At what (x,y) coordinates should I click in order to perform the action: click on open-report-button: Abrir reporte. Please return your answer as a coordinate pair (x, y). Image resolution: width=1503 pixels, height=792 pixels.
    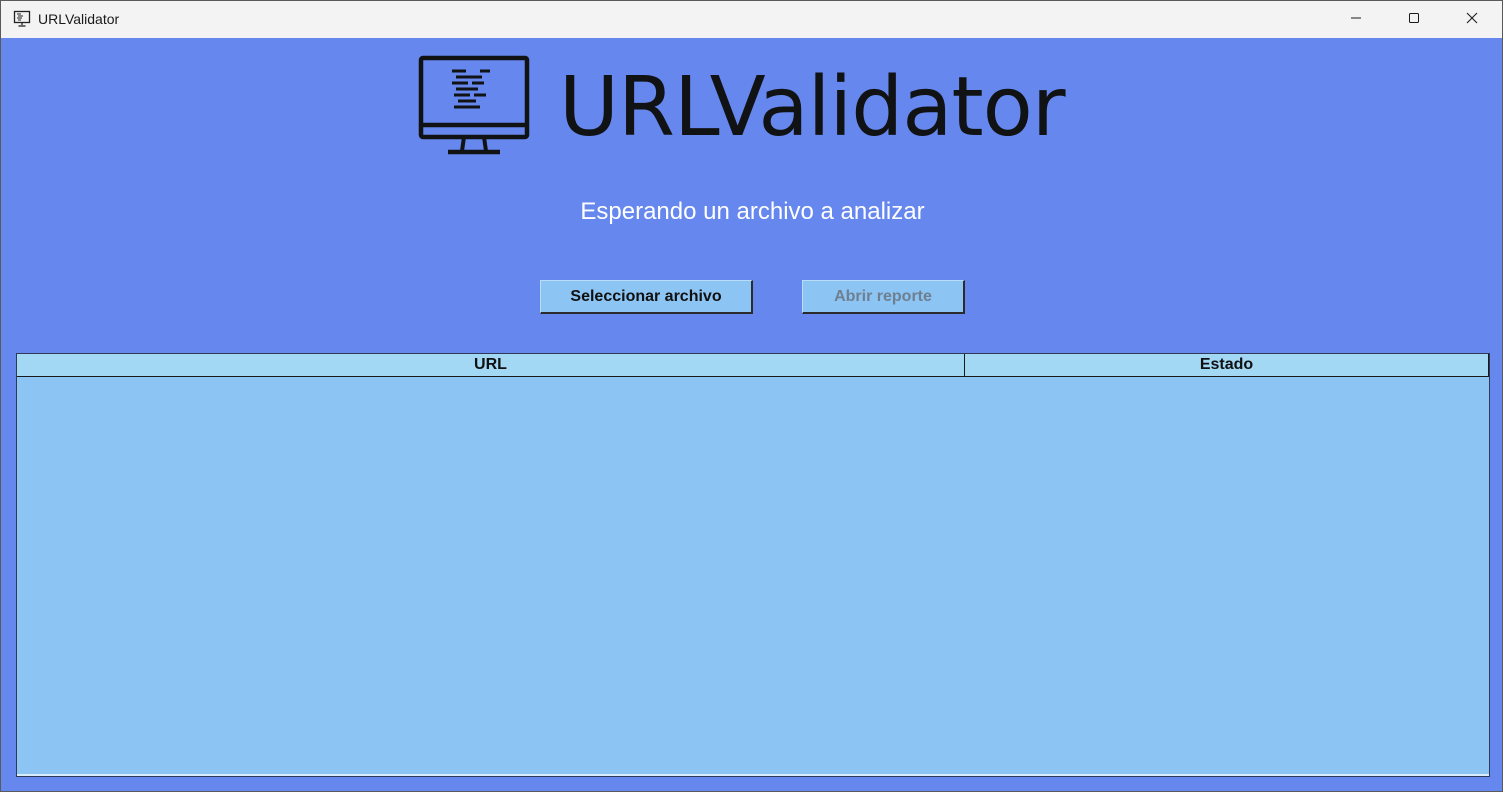
    Looking at the image, I should click on (883, 297).